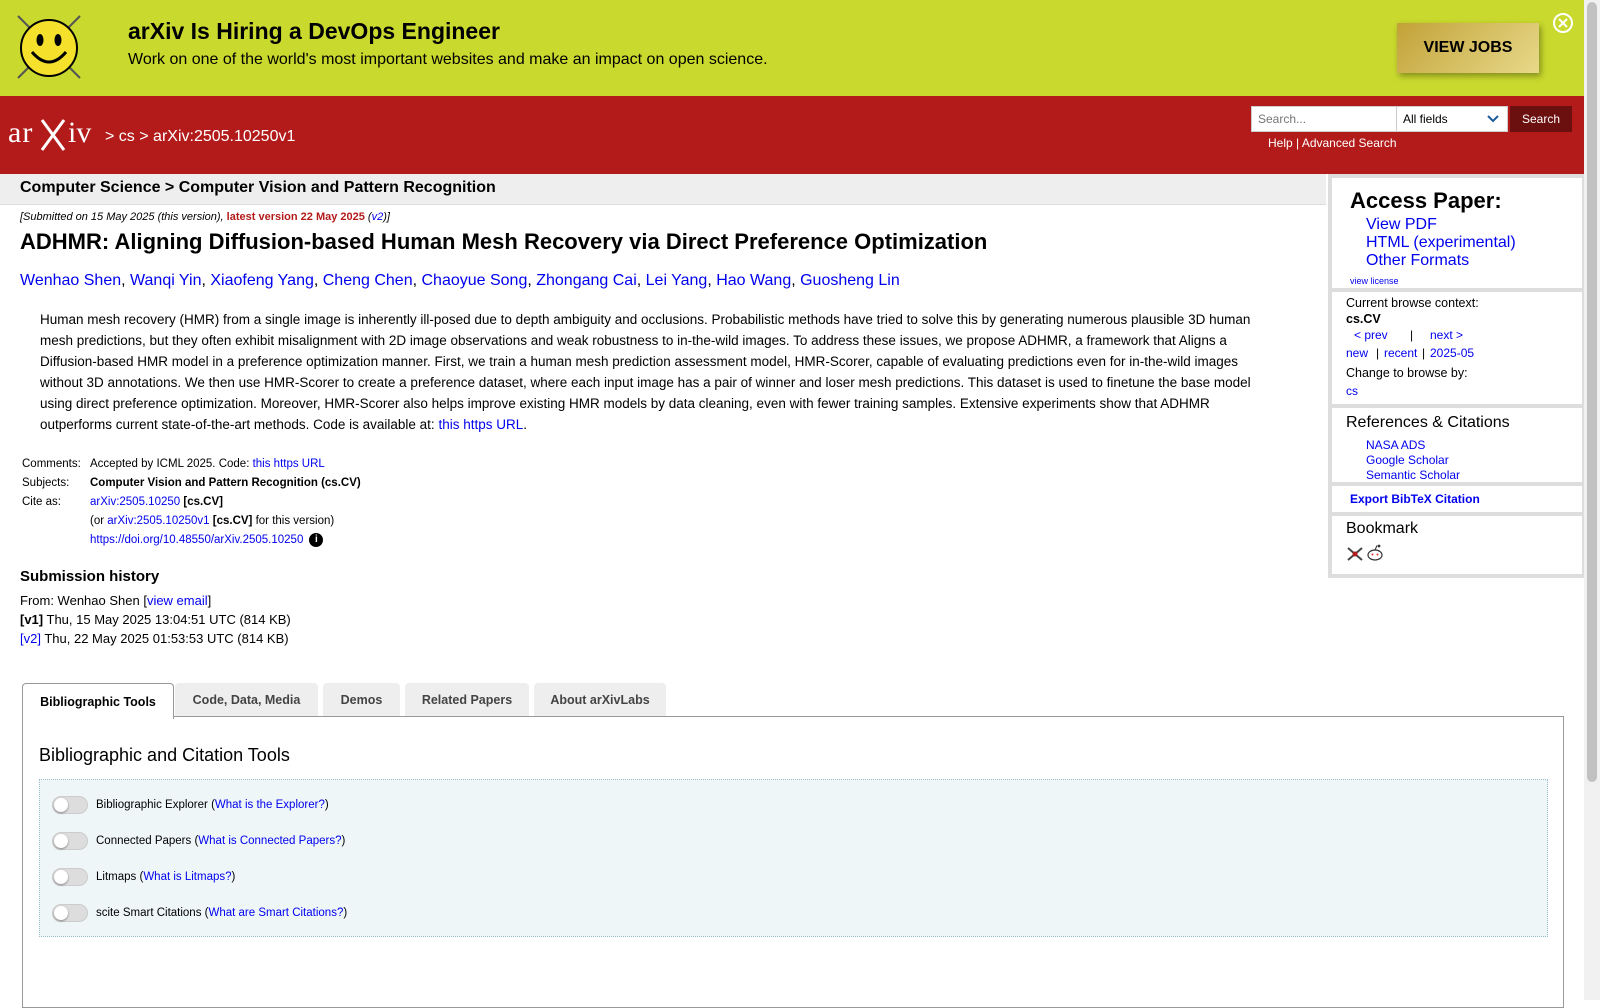 This screenshot has width=1600, height=1008. I want to click on bibtex-box: Export BibTeX Citation, so click(1457, 499).